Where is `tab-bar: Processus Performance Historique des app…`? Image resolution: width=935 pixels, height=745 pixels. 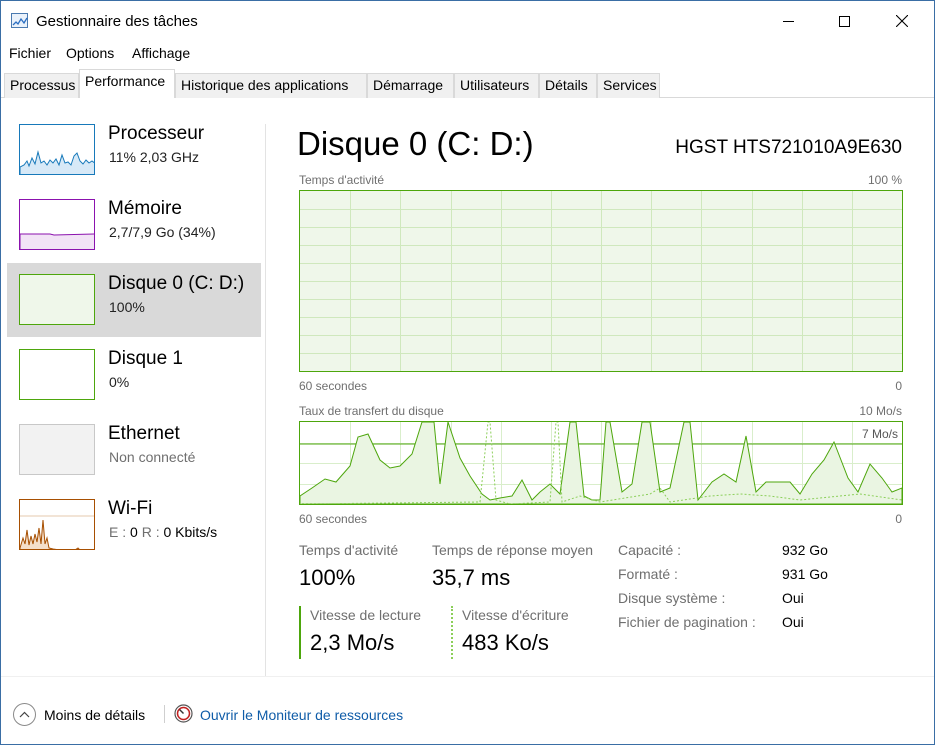
tab-bar: Processus Performance Historique des app… is located at coordinates (467, 84).